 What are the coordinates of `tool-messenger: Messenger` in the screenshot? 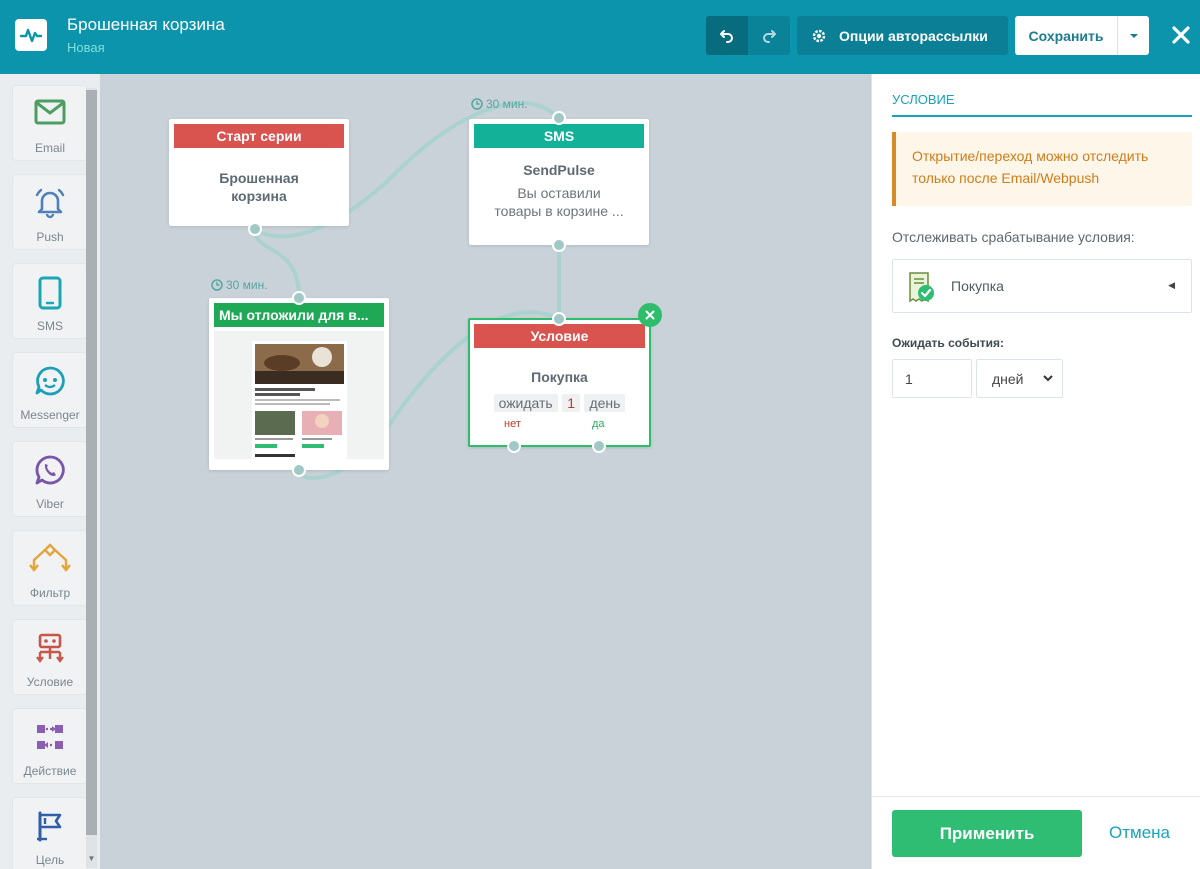 It's located at (50, 390).